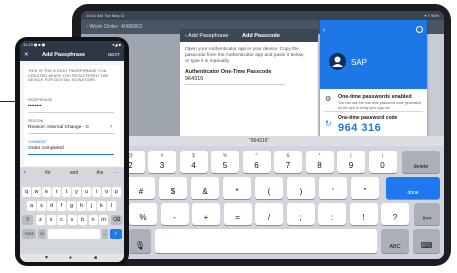 The image size is (457, 273). Describe the element at coordinates (256, 156) in the screenshot. I see `key-secondary-label: ^` at that location.